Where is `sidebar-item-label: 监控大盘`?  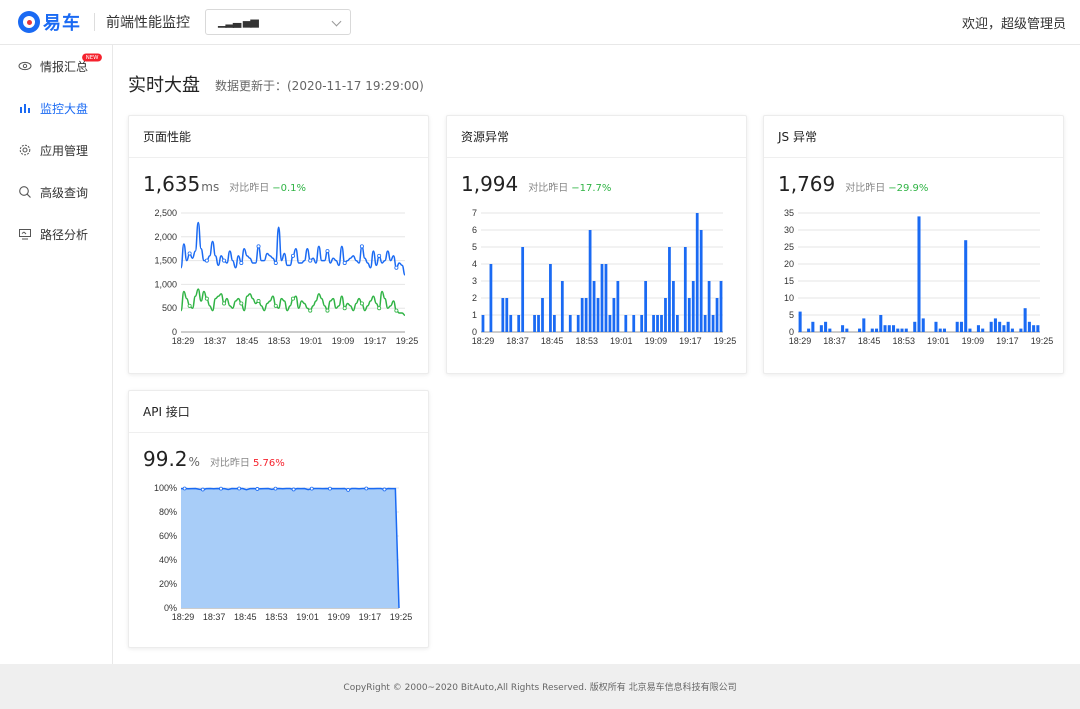
sidebar-item-label: 监控大盘 is located at coordinates (64, 108).